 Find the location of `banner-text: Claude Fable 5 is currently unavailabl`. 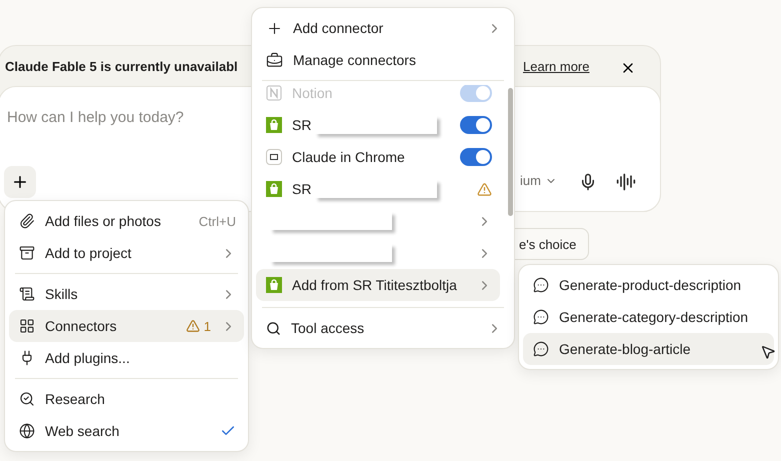

banner-text: Claude Fable 5 is currently unavailabl is located at coordinates (121, 66).